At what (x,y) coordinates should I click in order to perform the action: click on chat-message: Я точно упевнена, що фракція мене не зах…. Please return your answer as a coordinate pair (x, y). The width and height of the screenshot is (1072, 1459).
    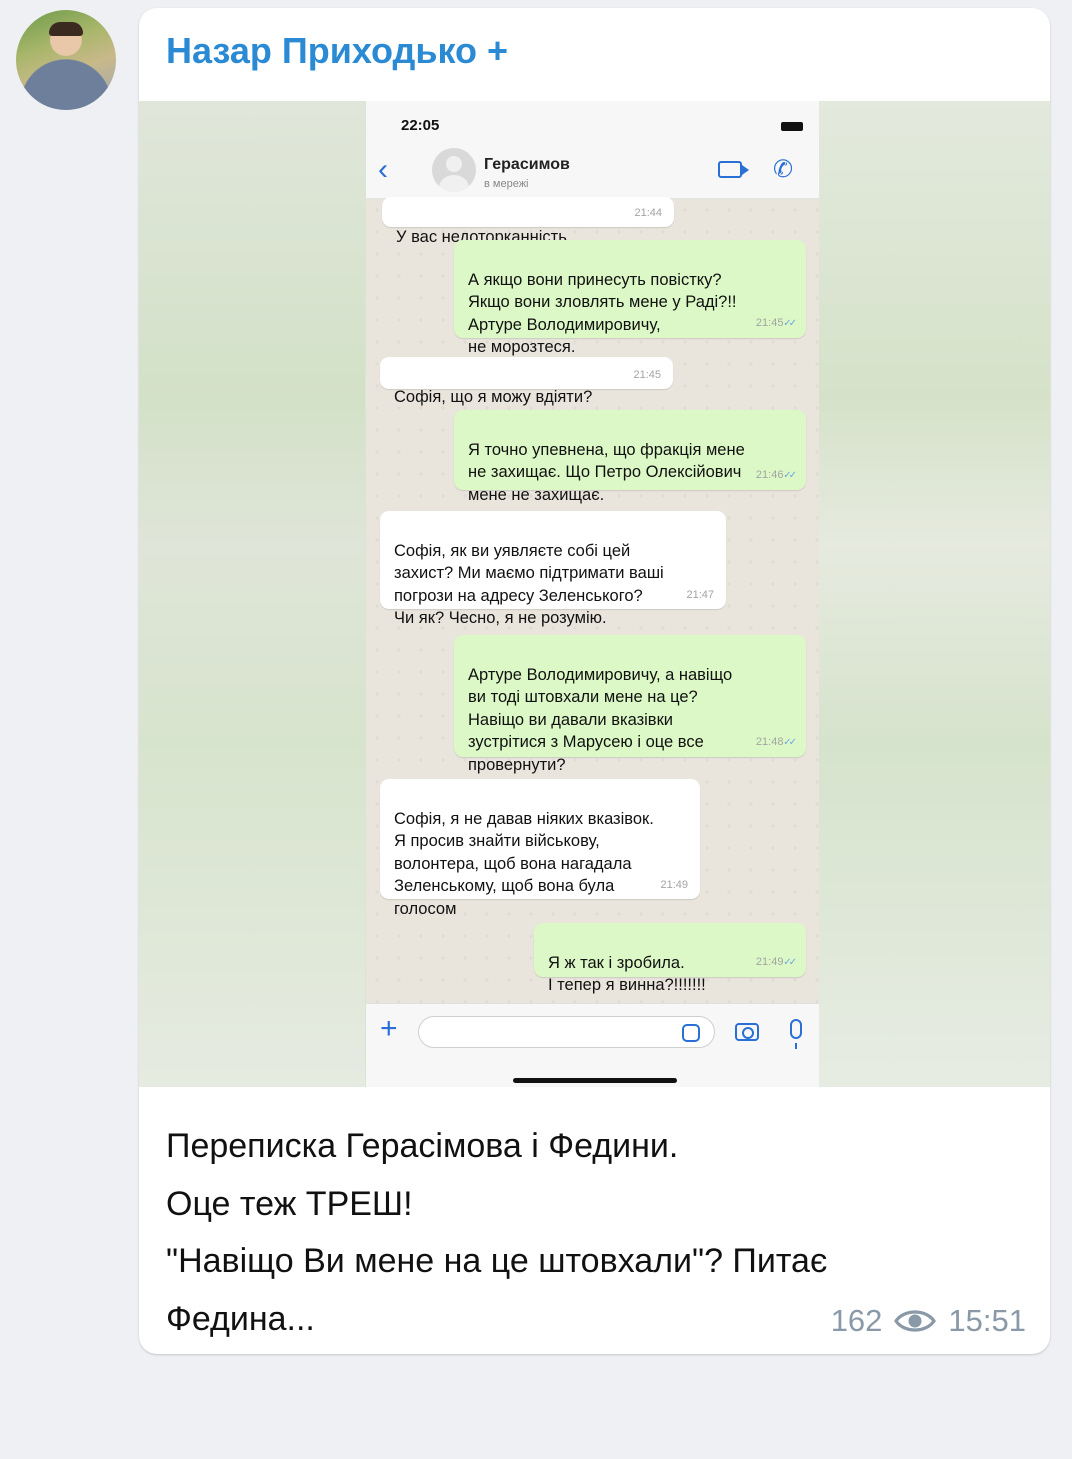
    Looking at the image, I should click on (630, 457).